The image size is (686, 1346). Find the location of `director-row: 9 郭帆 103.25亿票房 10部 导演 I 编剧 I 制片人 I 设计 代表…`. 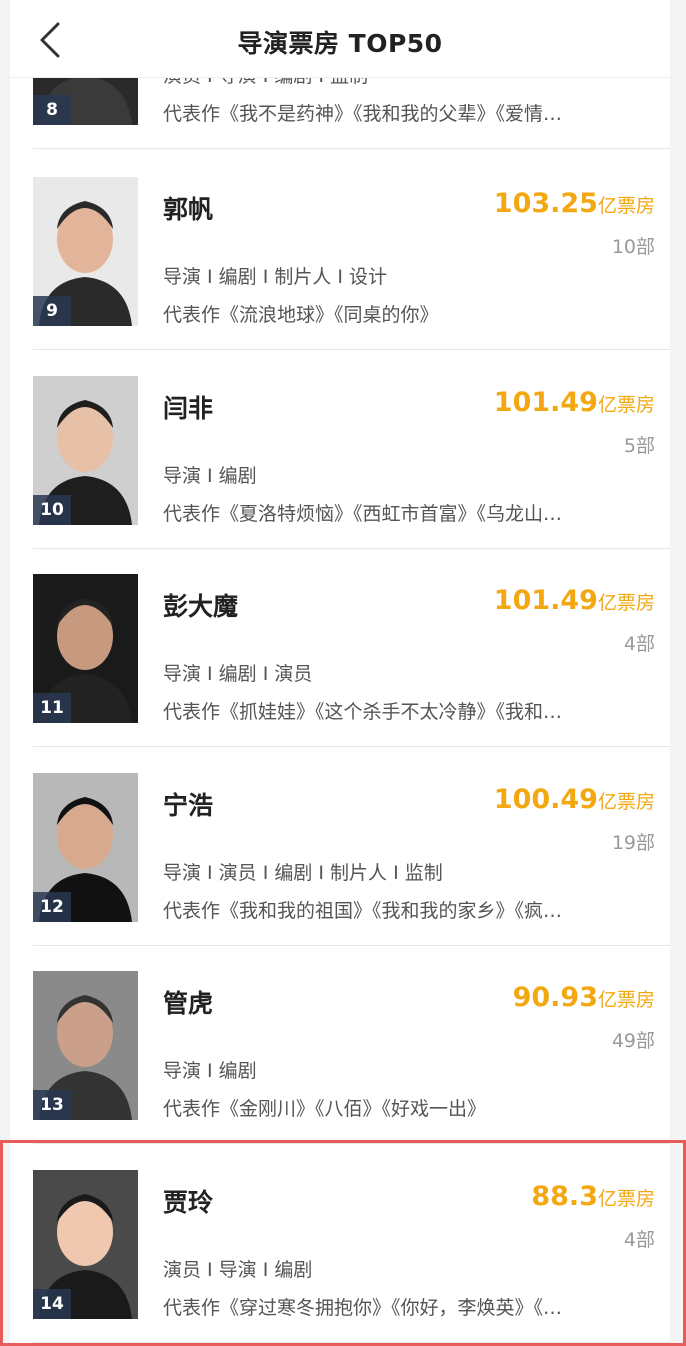

director-row: 9 郭帆 103.25亿票房 10部 导演 I 编剧 I 制片人 I 设计 代表… is located at coordinates (351, 251).